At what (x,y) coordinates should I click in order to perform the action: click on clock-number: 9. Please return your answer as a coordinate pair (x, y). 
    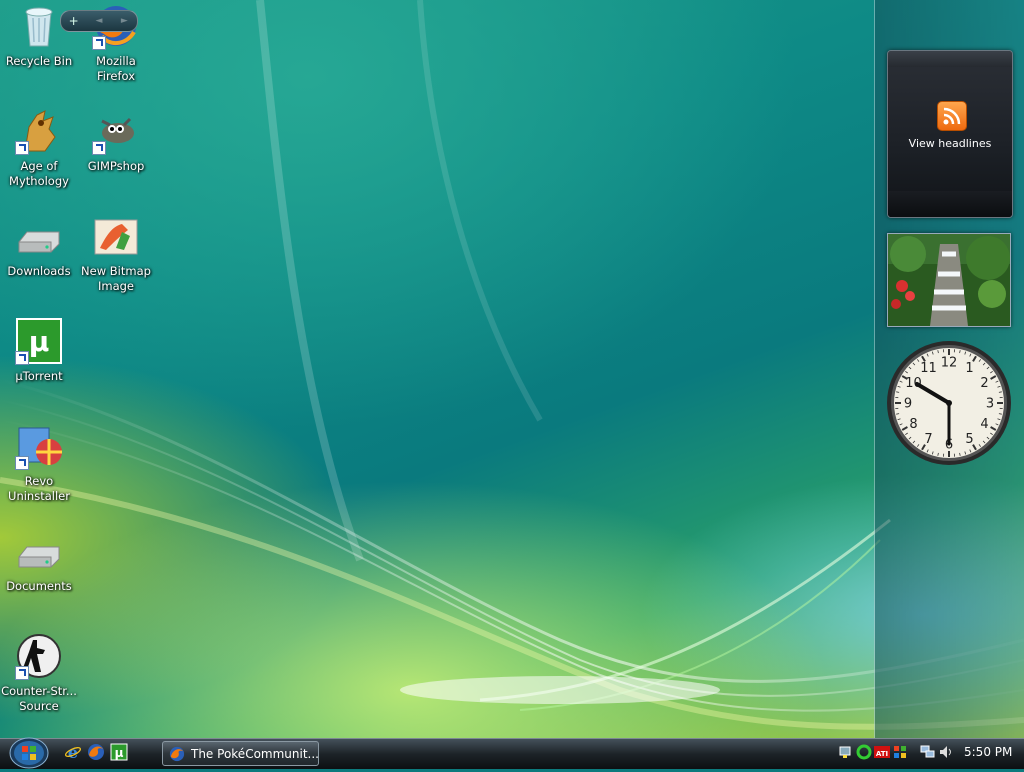
    Looking at the image, I should click on (908, 404).